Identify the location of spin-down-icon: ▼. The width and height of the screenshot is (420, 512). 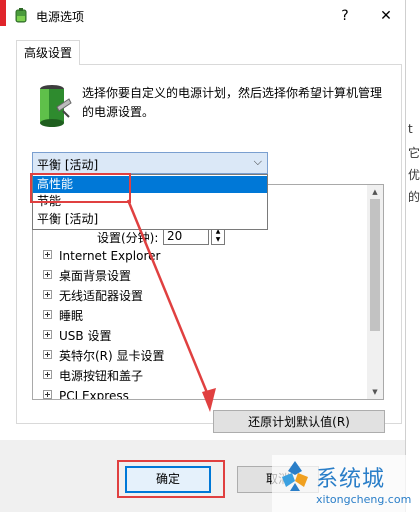
(218, 240).